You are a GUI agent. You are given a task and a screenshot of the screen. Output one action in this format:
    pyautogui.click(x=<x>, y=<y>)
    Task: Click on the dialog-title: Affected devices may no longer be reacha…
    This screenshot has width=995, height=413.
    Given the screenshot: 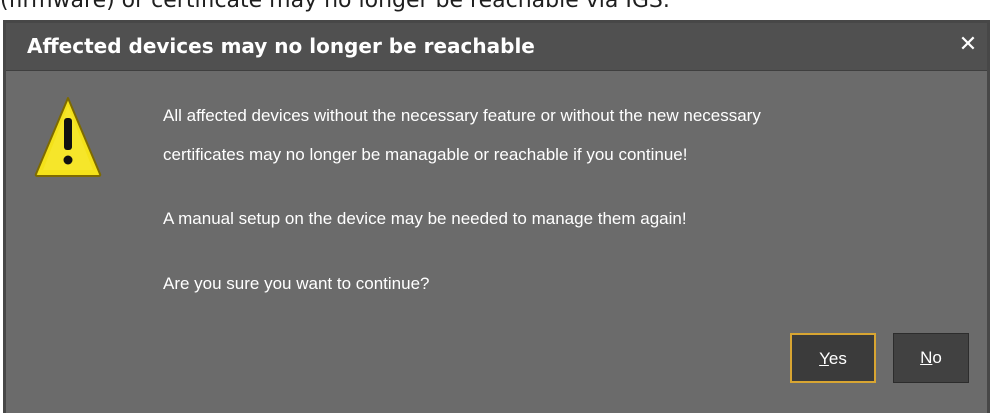 What is the action you would take?
    pyautogui.click(x=281, y=46)
    